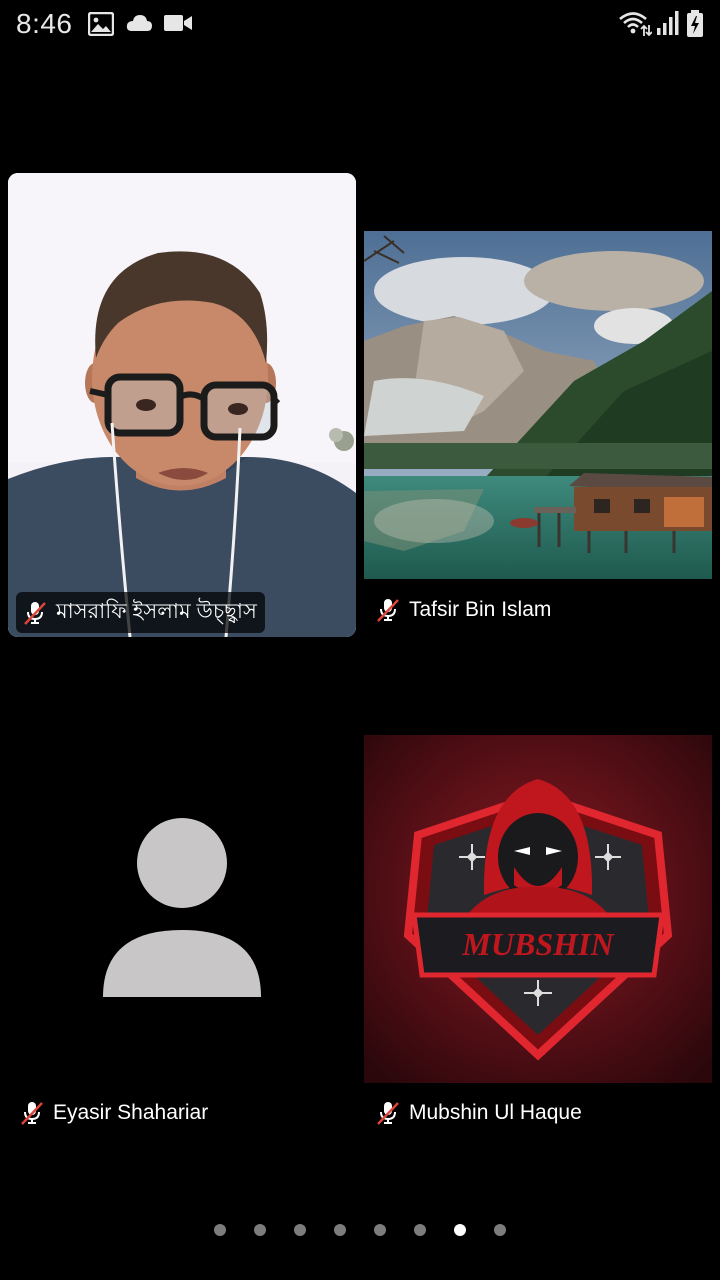 The height and width of the screenshot is (1280, 720). What do you see at coordinates (635, 24) in the screenshot?
I see `wifi-icon` at bounding box center [635, 24].